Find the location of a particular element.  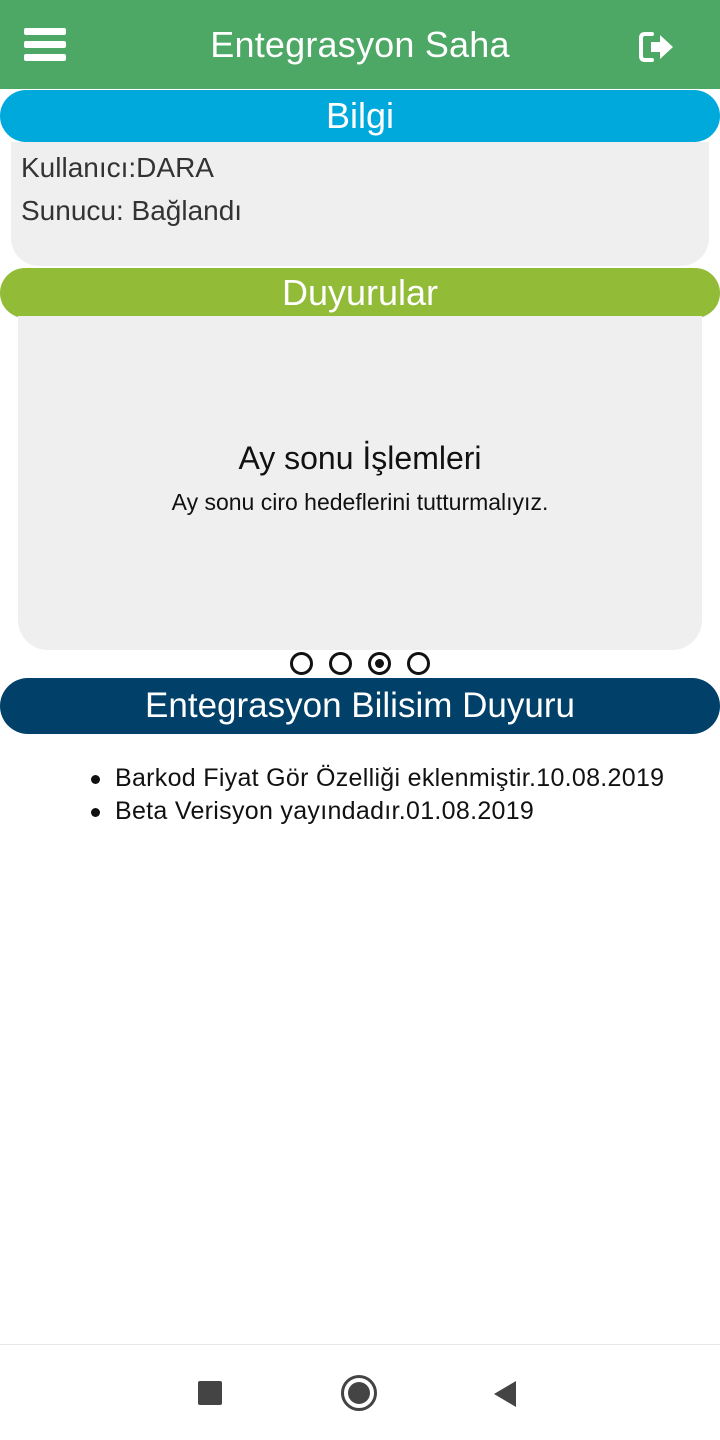

slide-text: Ay sonu ciro hedeflerini tutturmalıyız. is located at coordinates (360, 502).